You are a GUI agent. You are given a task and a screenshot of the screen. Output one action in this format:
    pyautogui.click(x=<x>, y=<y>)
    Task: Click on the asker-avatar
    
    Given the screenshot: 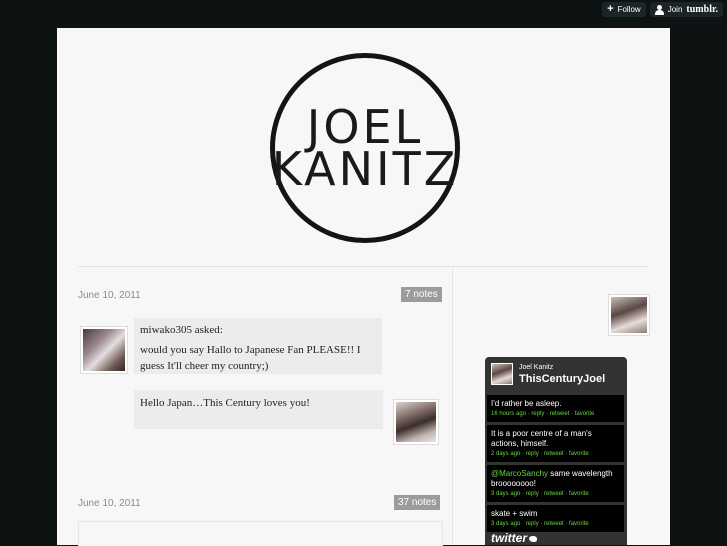 What is the action you would take?
    pyautogui.click(x=104, y=350)
    